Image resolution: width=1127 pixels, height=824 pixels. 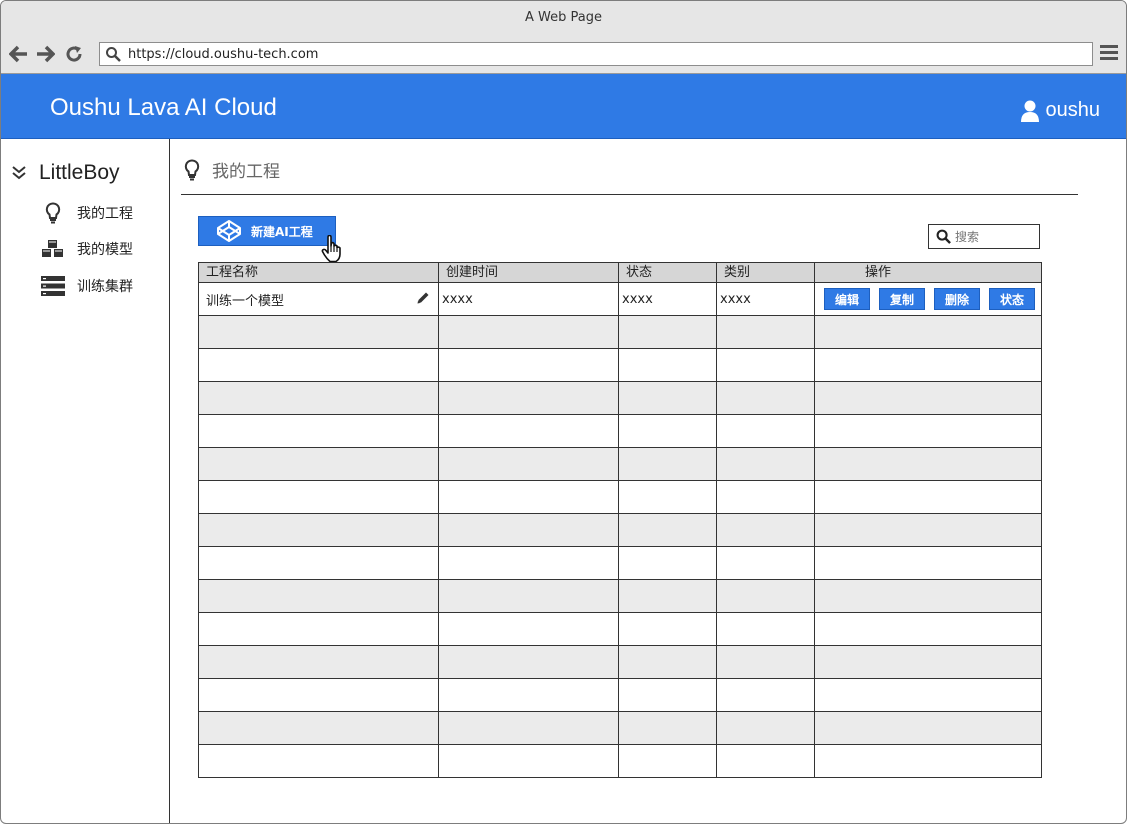 I want to click on app-header: Oushu Lava AI Cloud oushu, so click(x=563, y=106).